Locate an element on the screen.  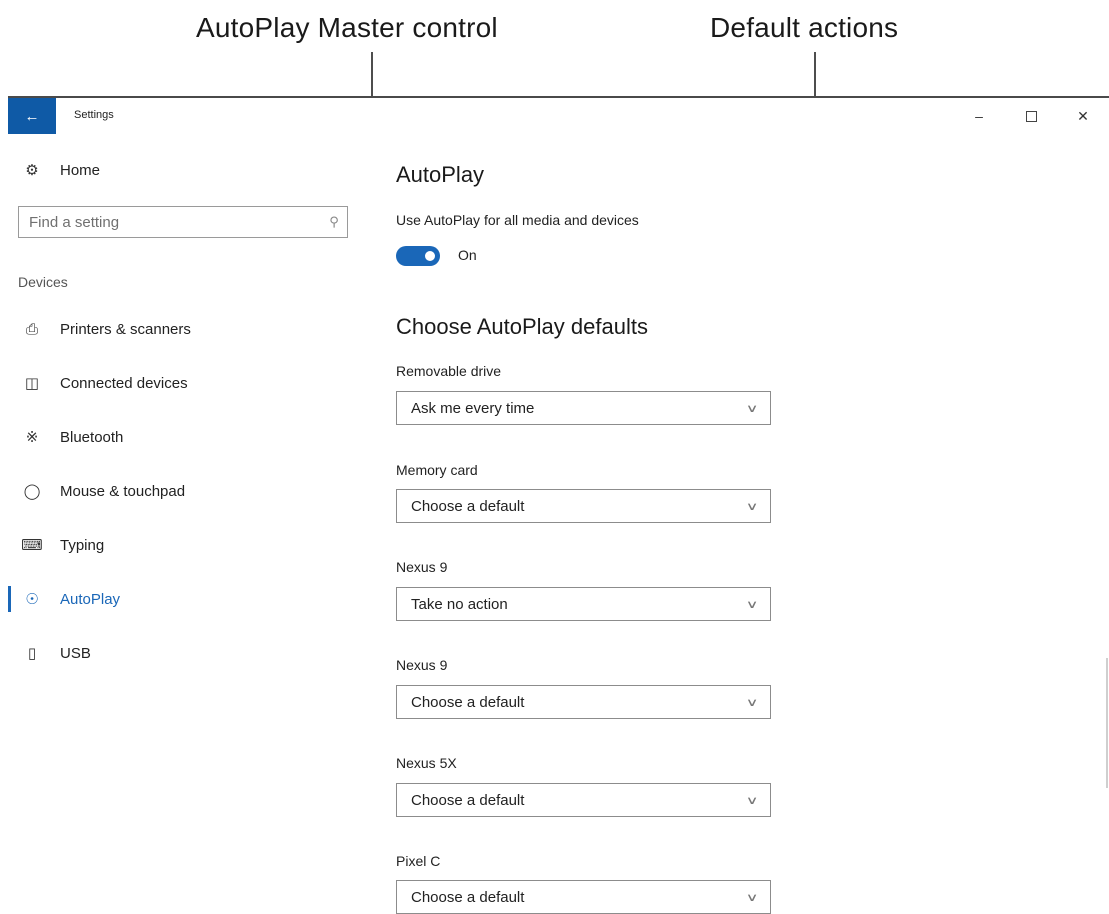
usb-icon: ▯ is located at coordinates (32, 653).